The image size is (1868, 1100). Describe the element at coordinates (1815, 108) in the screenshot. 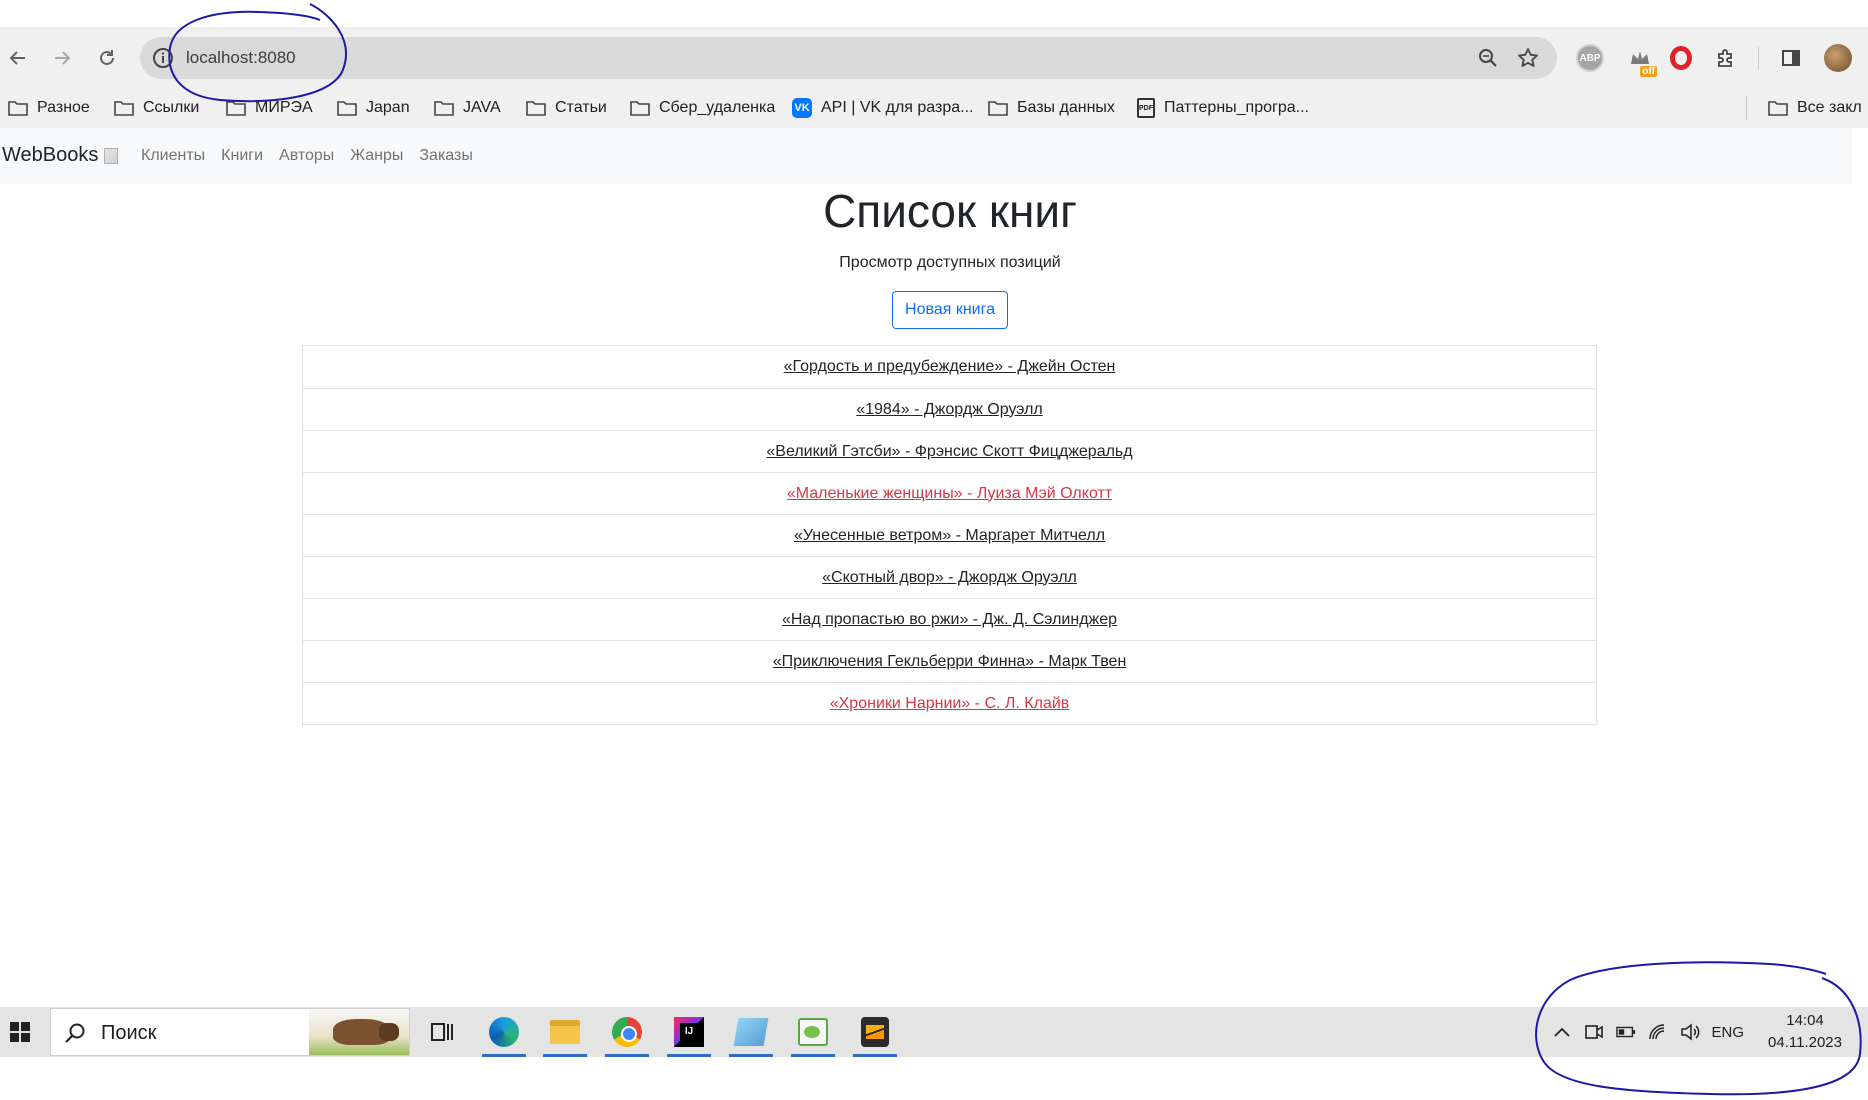

I see `all-bookmarks-item: Все закл` at that location.